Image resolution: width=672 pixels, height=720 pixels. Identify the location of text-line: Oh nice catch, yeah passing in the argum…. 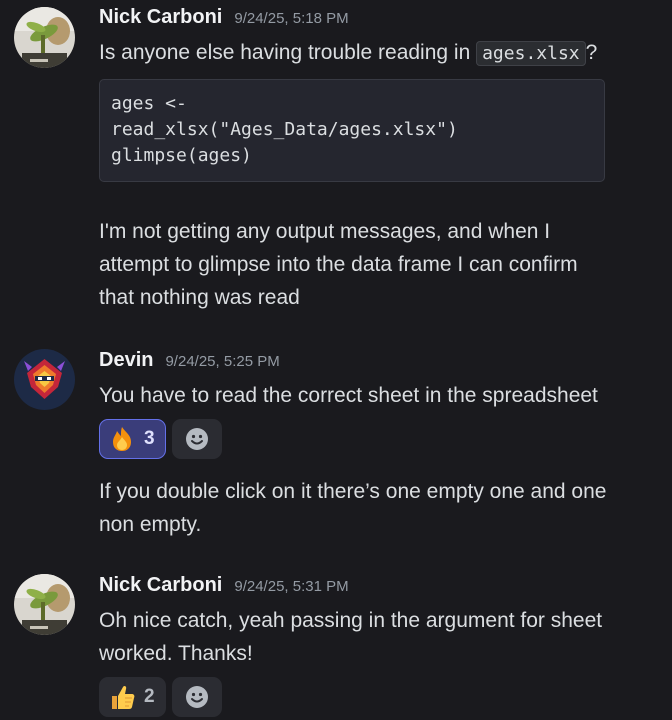
(351, 620).